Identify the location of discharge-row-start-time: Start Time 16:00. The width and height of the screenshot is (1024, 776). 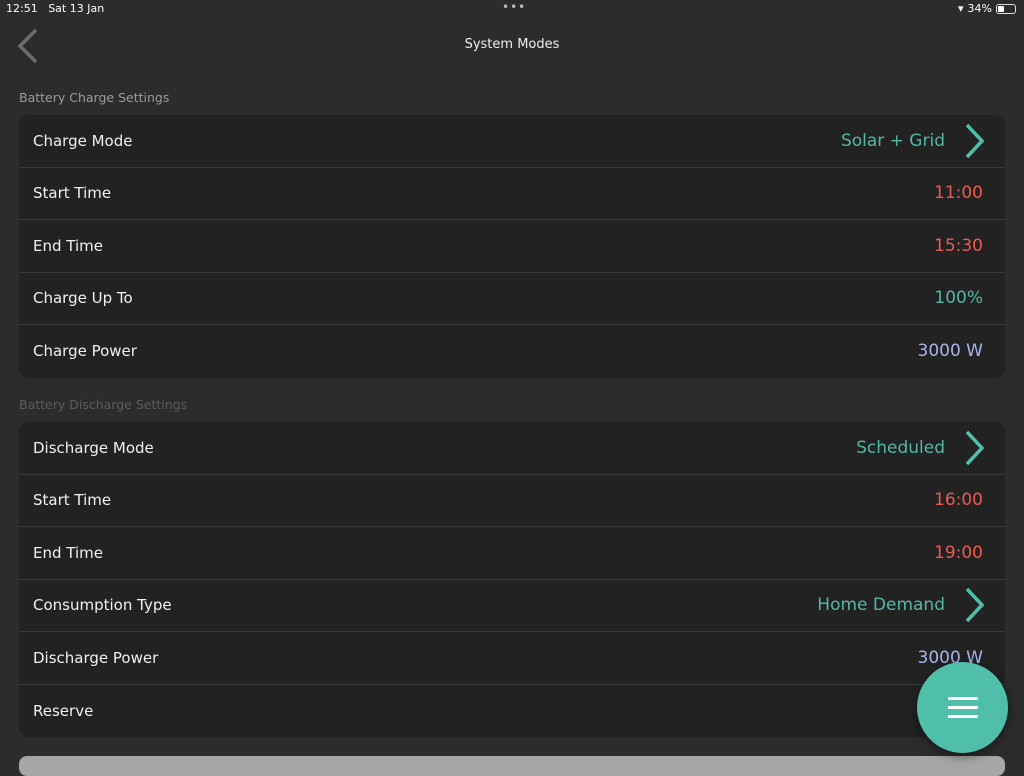
(512, 501).